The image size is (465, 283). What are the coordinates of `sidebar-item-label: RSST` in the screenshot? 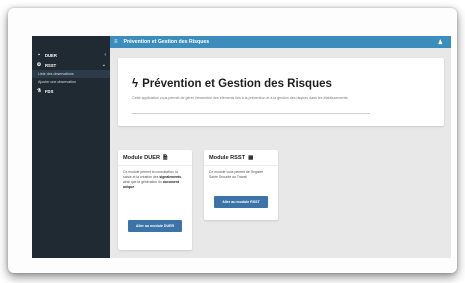 It's located at (51, 65).